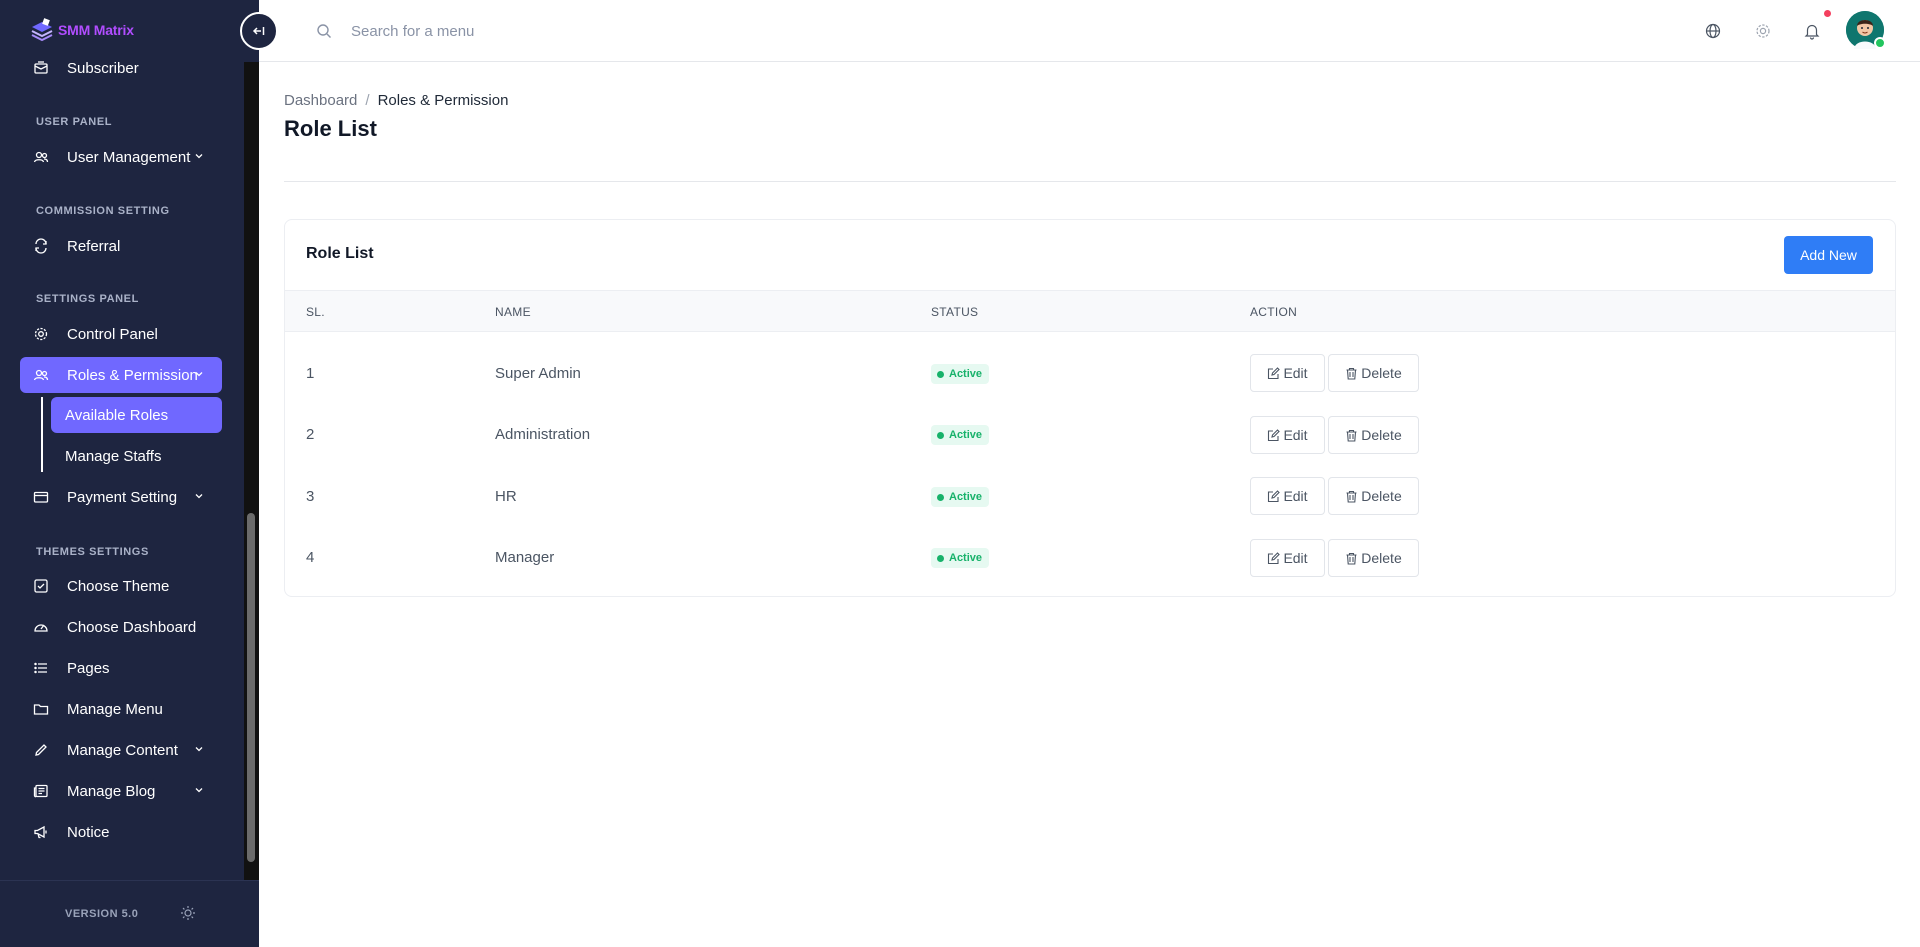 The height and width of the screenshot is (947, 1920). I want to click on sidebar-item-manage-blog: Manage Blog, so click(121, 791).